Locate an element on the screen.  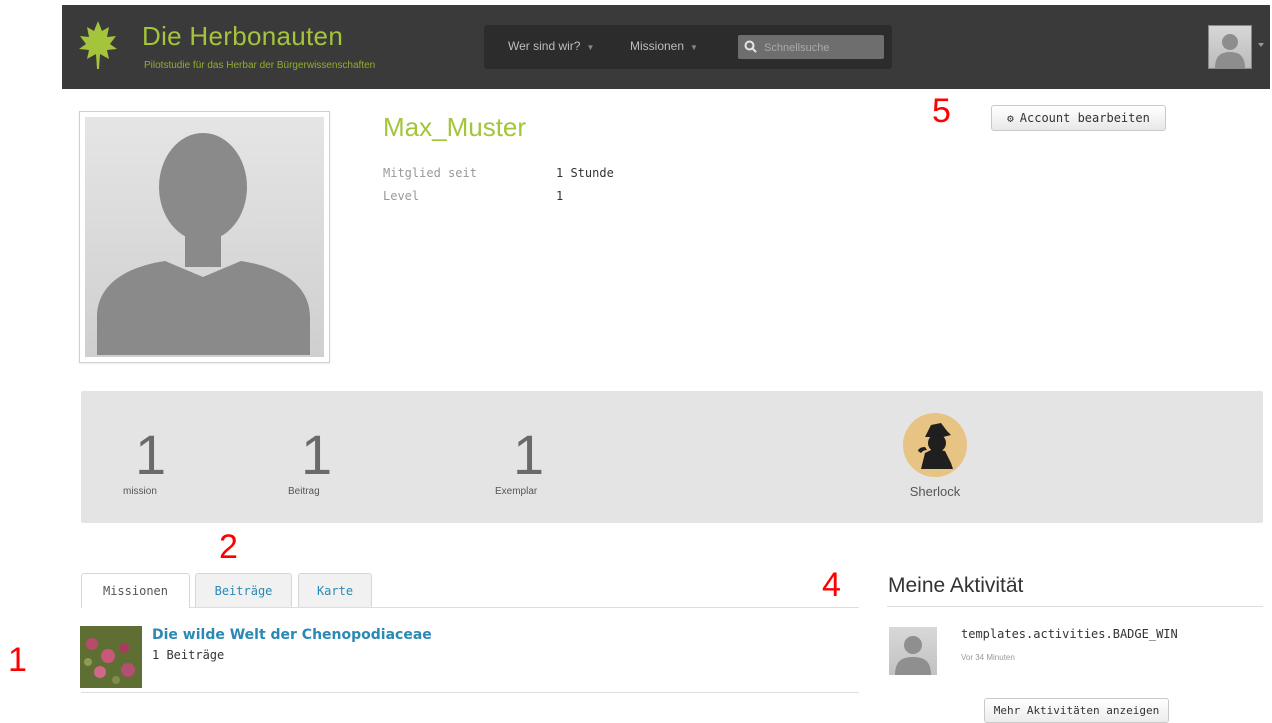
beitrag-count: 1 is located at coordinates (317, 454).